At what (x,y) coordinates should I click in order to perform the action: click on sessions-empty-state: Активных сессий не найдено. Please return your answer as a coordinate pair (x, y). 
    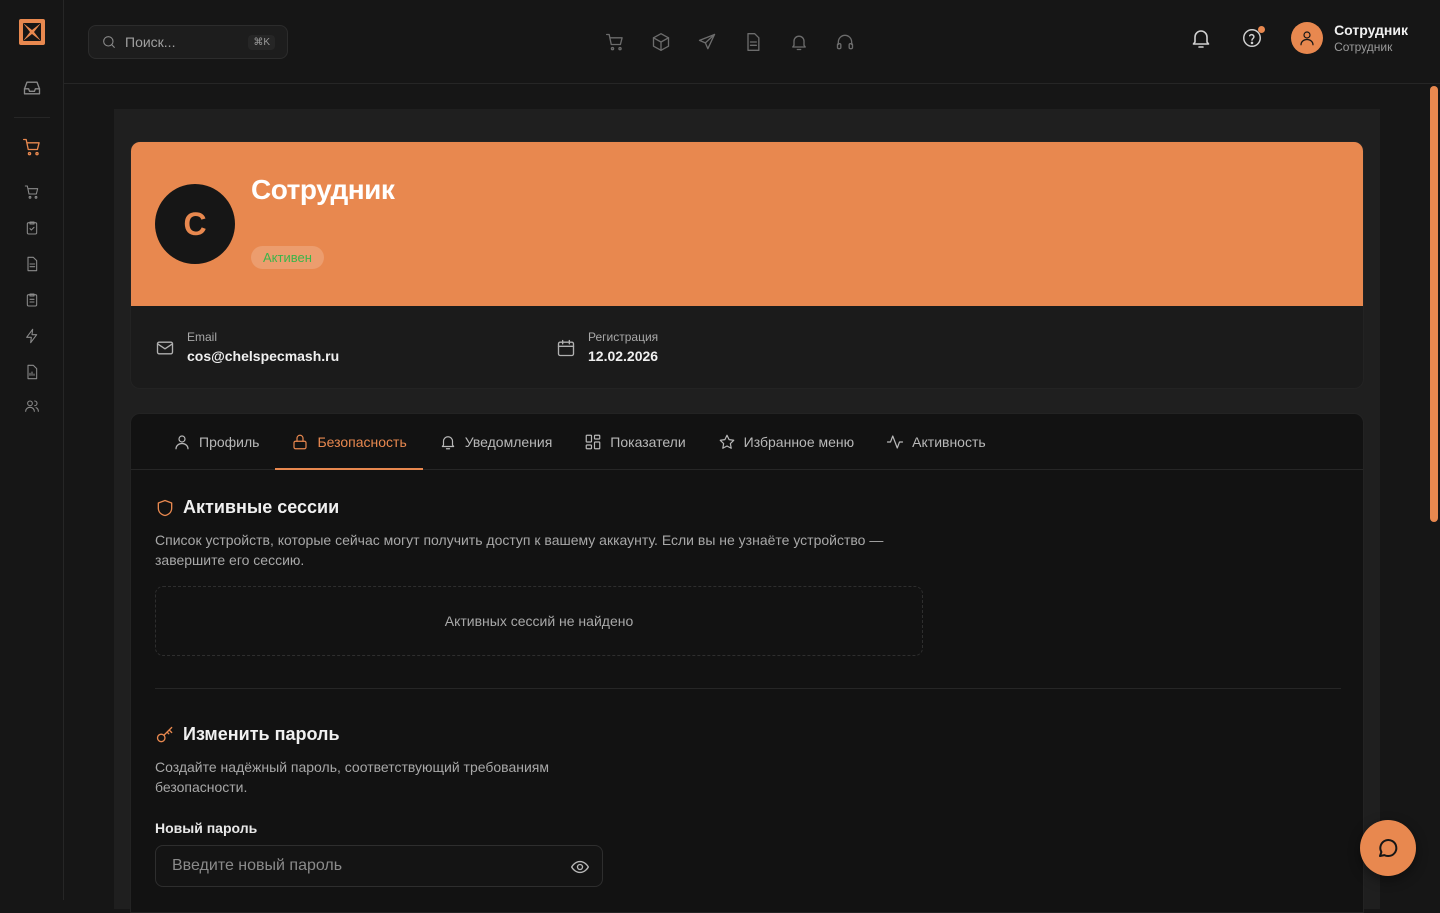
    Looking at the image, I should click on (539, 621).